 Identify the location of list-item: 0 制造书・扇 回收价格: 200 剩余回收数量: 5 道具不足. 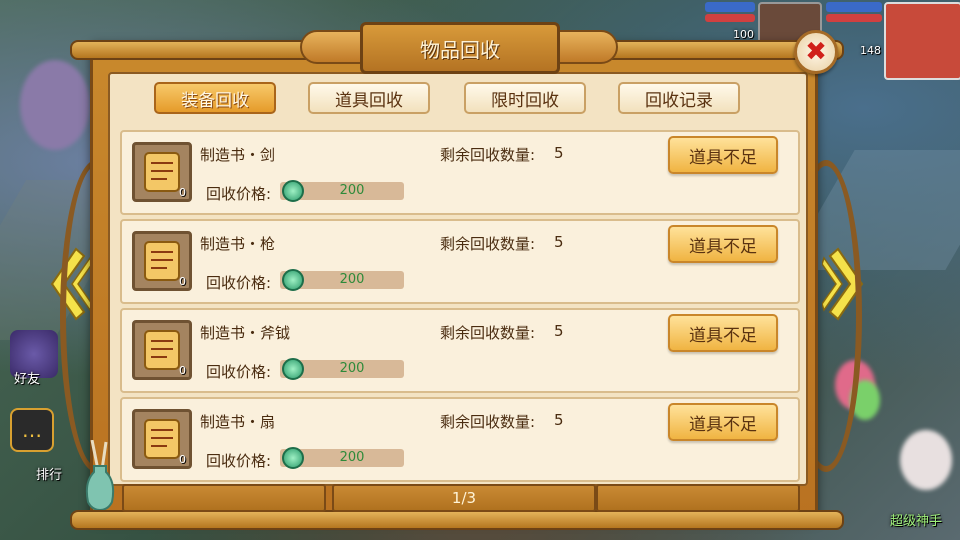
(460, 439).